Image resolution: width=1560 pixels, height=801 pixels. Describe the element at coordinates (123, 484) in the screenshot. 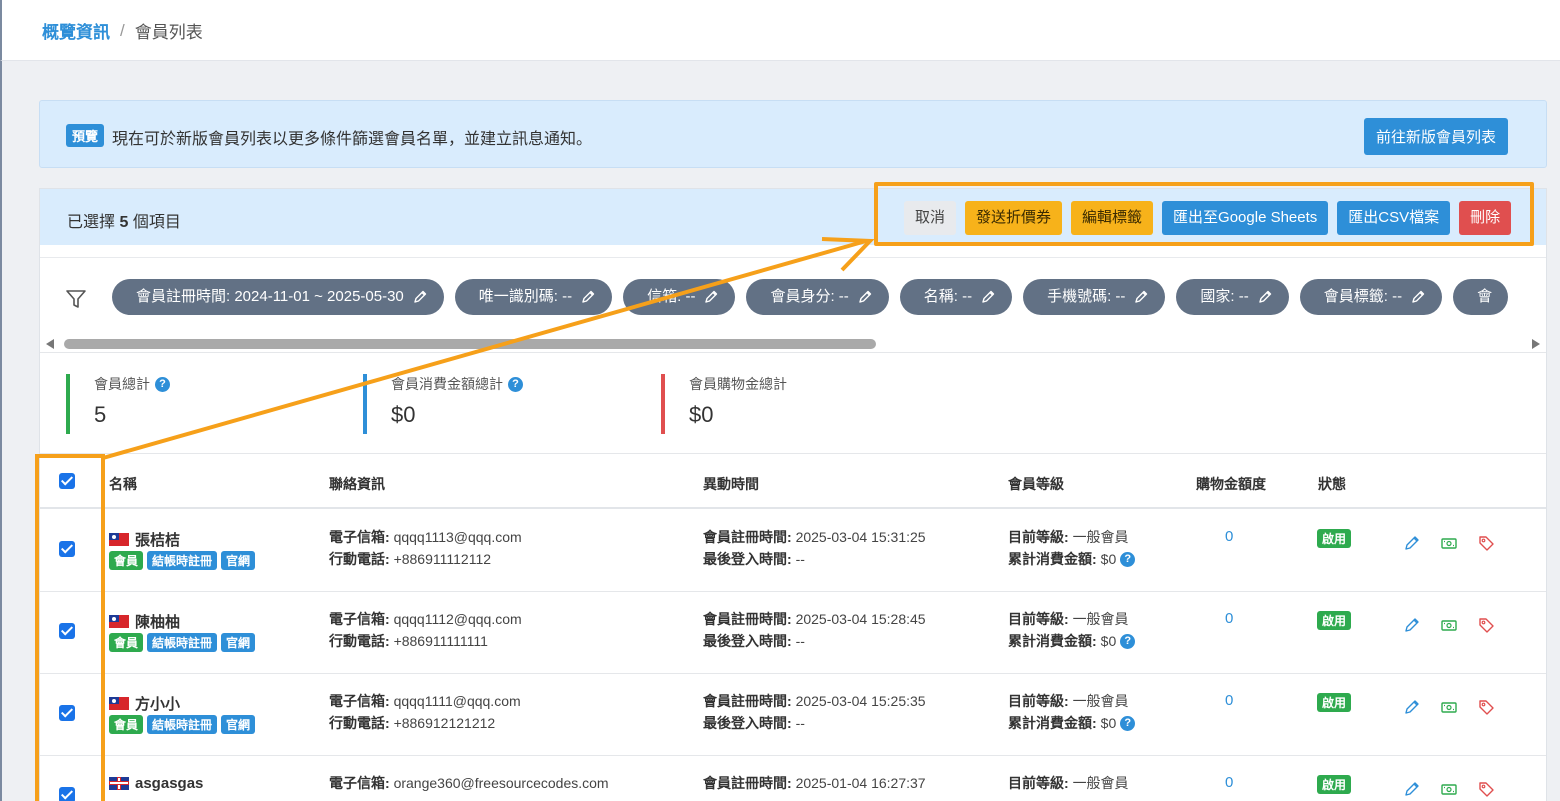

I see `header-name: 名稱` at that location.